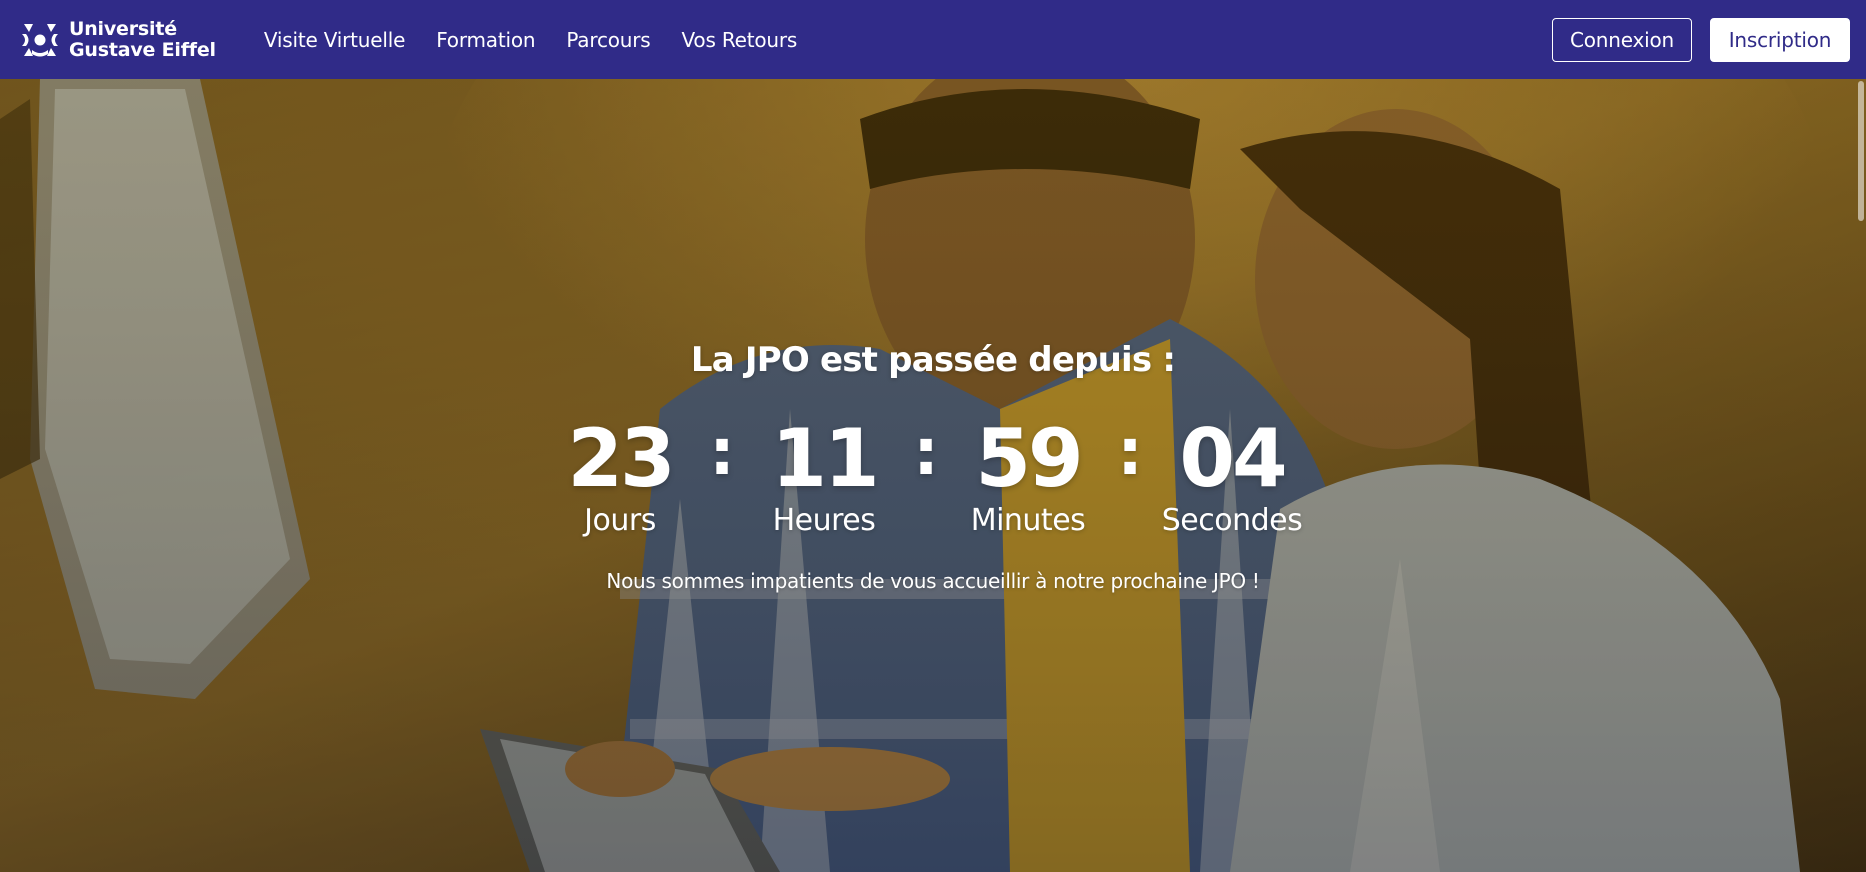 This screenshot has height=872, width=1866. Describe the element at coordinates (123, 28) in the screenshot. I see `logo-line-1: Université` at that location.